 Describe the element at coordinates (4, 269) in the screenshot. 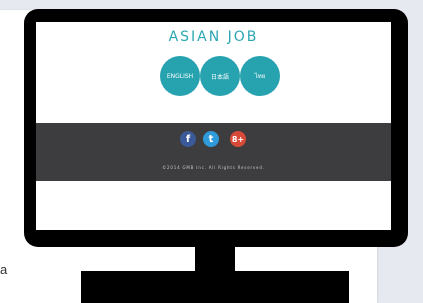

I see `page-text-fragment: a` at that location.